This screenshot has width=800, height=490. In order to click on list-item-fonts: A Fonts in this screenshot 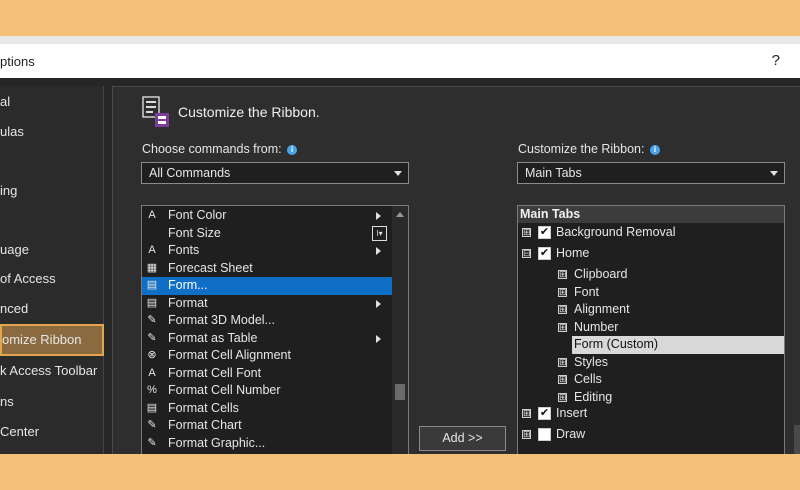, I will do `click(267, 251)`.